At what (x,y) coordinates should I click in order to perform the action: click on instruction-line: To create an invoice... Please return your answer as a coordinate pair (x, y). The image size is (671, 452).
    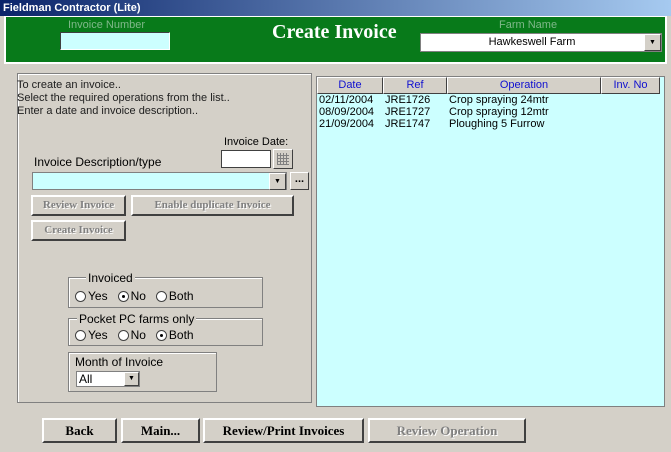
    Looking at the image, I should click on (69, 85).